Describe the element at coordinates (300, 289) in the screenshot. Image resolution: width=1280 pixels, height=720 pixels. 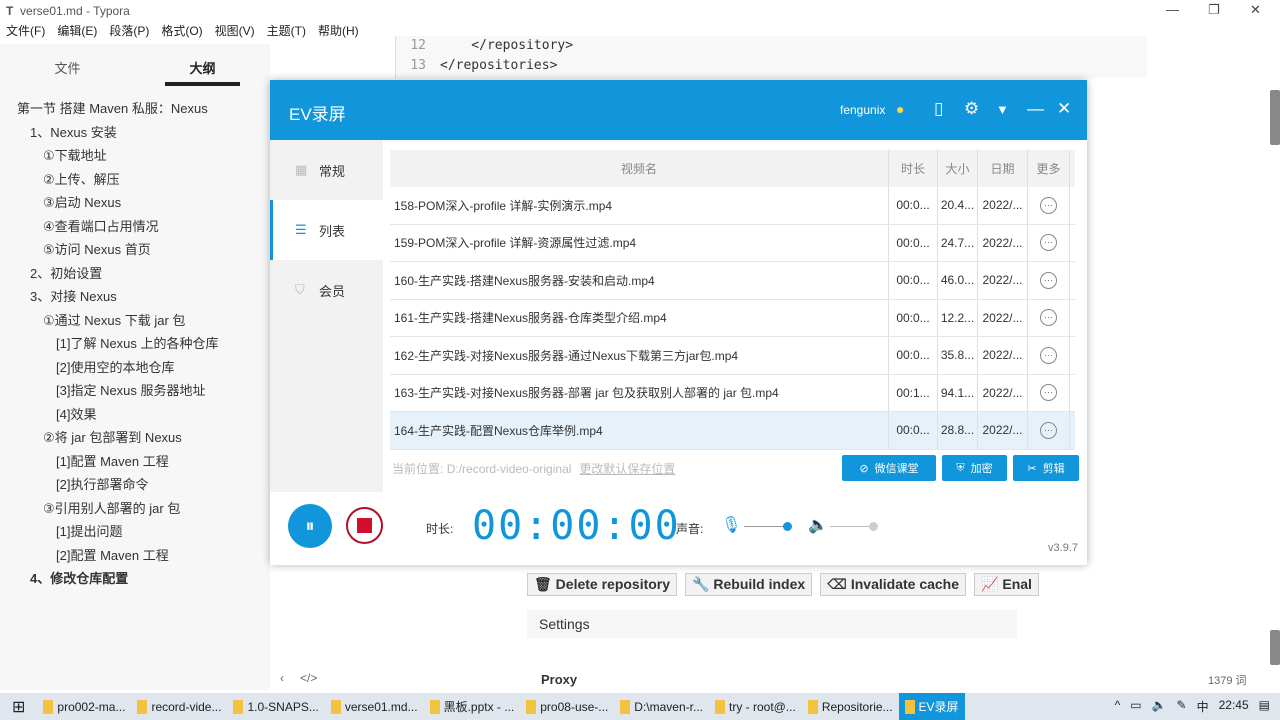
I see `shield-icon: ⛉` at that location.